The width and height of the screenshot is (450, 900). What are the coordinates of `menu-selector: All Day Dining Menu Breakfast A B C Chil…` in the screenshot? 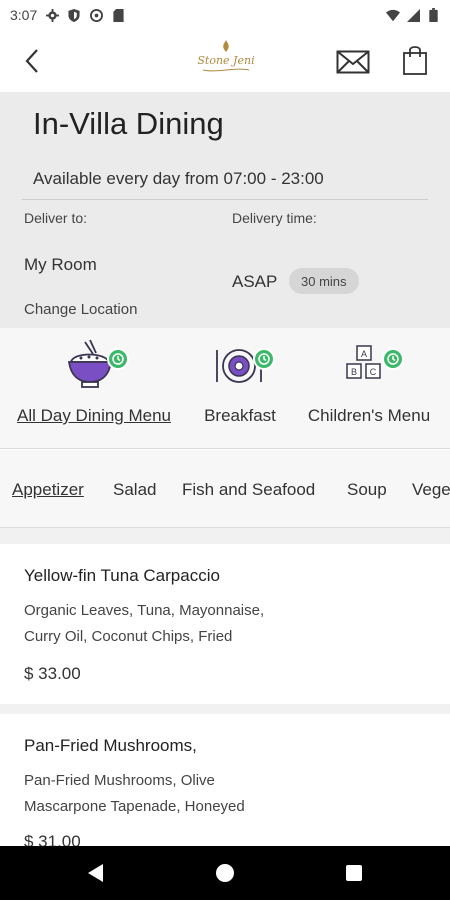 It's located at (225, 388).